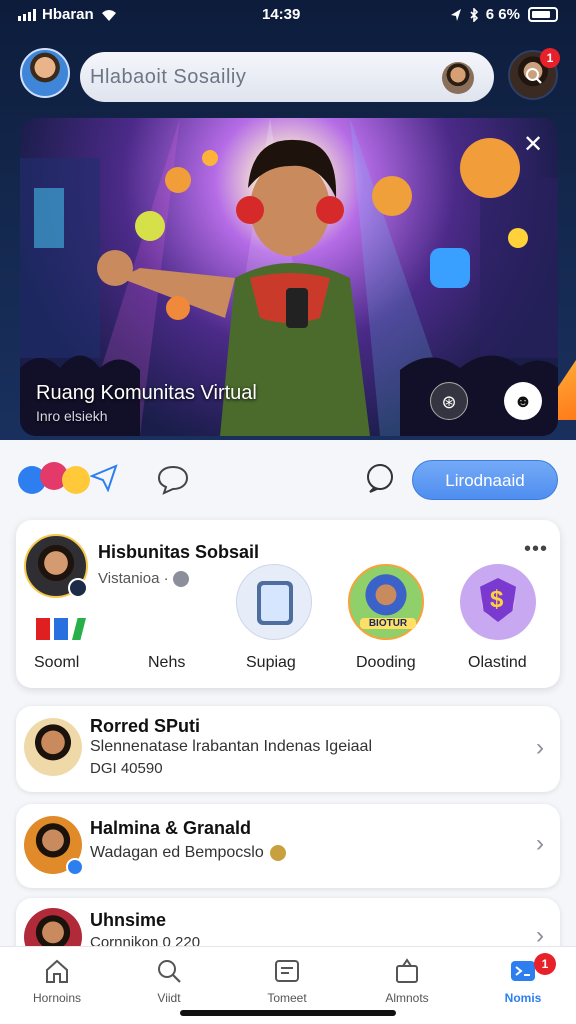  Describe the element at coordinates (173, 479) in the screenshot. I see `chat-icon` at that location.